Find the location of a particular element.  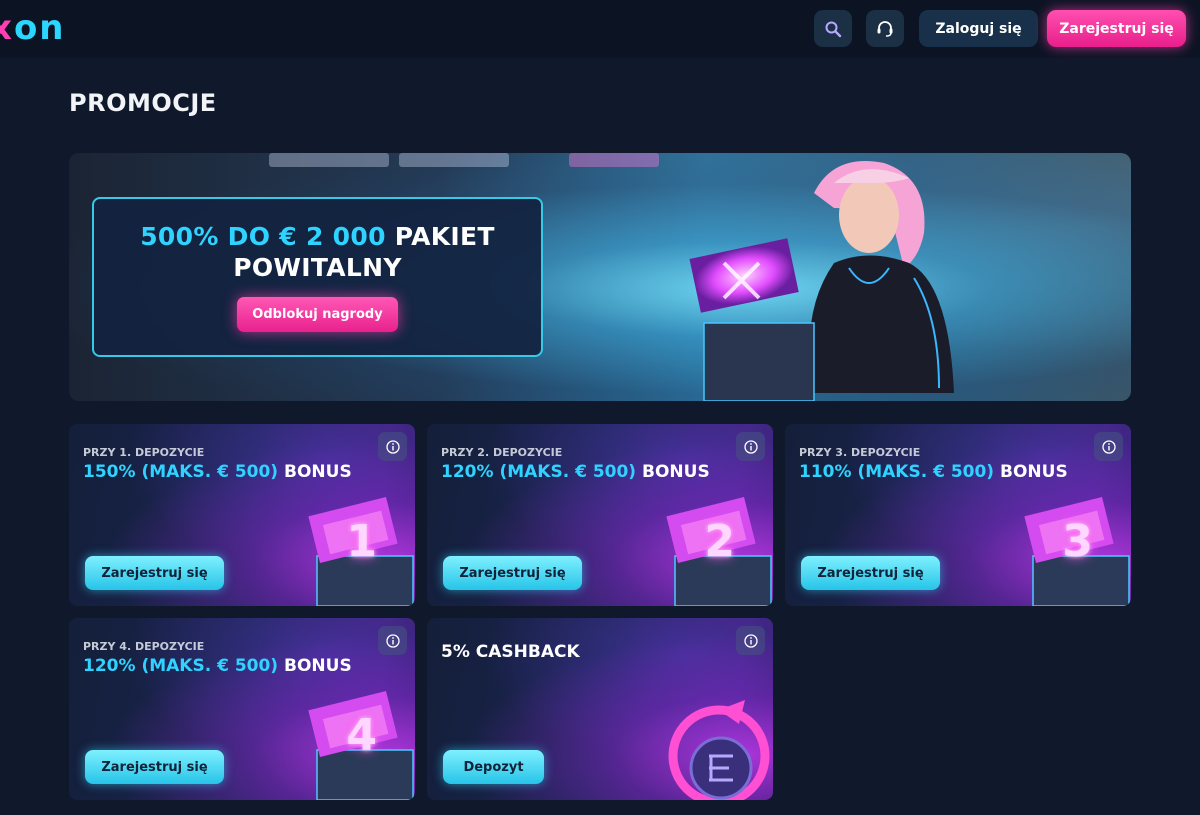

search-icon is located at coordinates (833, 29).